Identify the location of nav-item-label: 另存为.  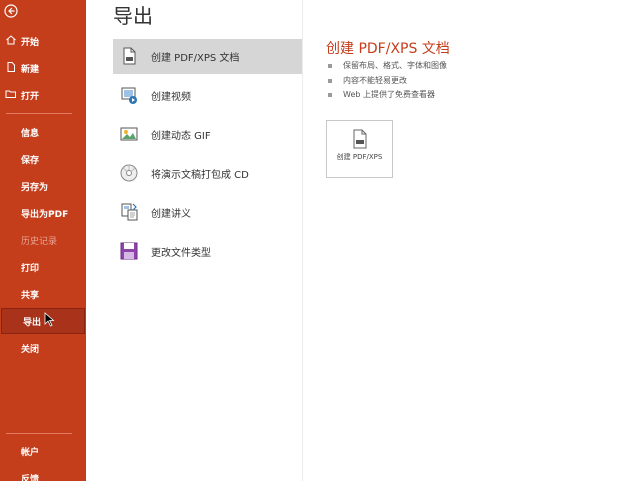
(35, 187).